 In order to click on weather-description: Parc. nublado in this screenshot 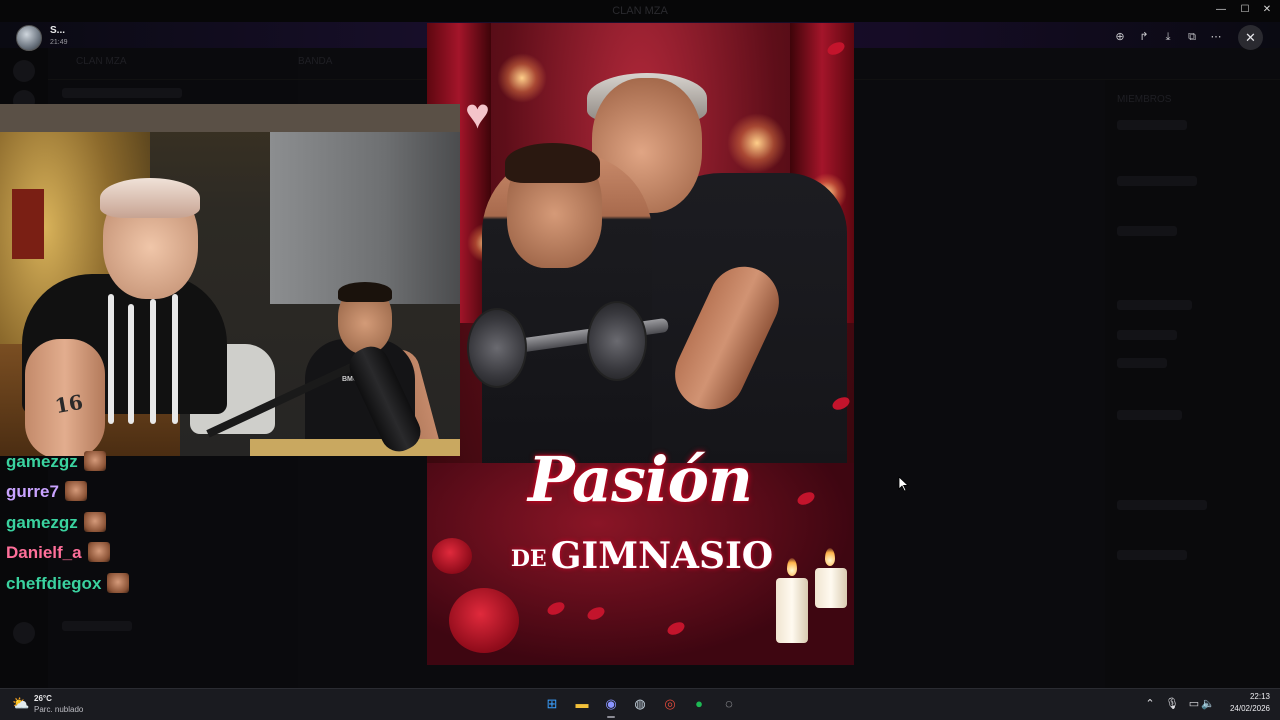, I will do `click(58, 709)`.